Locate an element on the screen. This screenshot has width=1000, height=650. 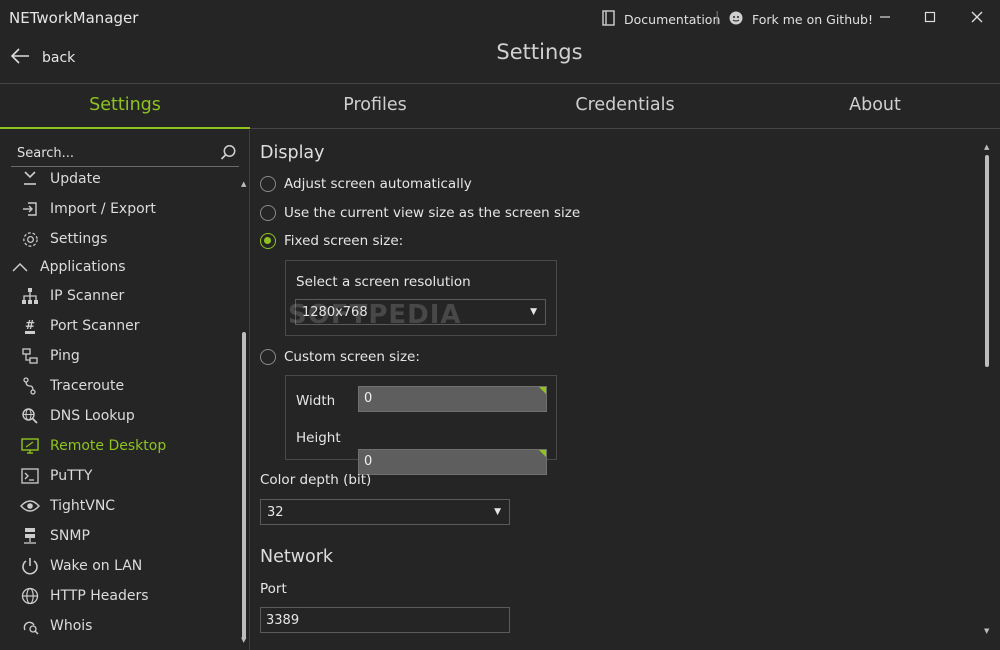
sidebar-item-label: Settings is located at coordinates (79, 239).